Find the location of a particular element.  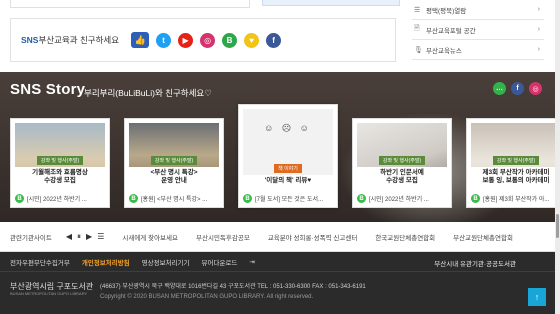

side-link-list: ☰ 평택(평북)열람 › 🗎 부산교육포털 공간 › 🎙 부산교육뉴스 › is located at coordinates (478, 30).